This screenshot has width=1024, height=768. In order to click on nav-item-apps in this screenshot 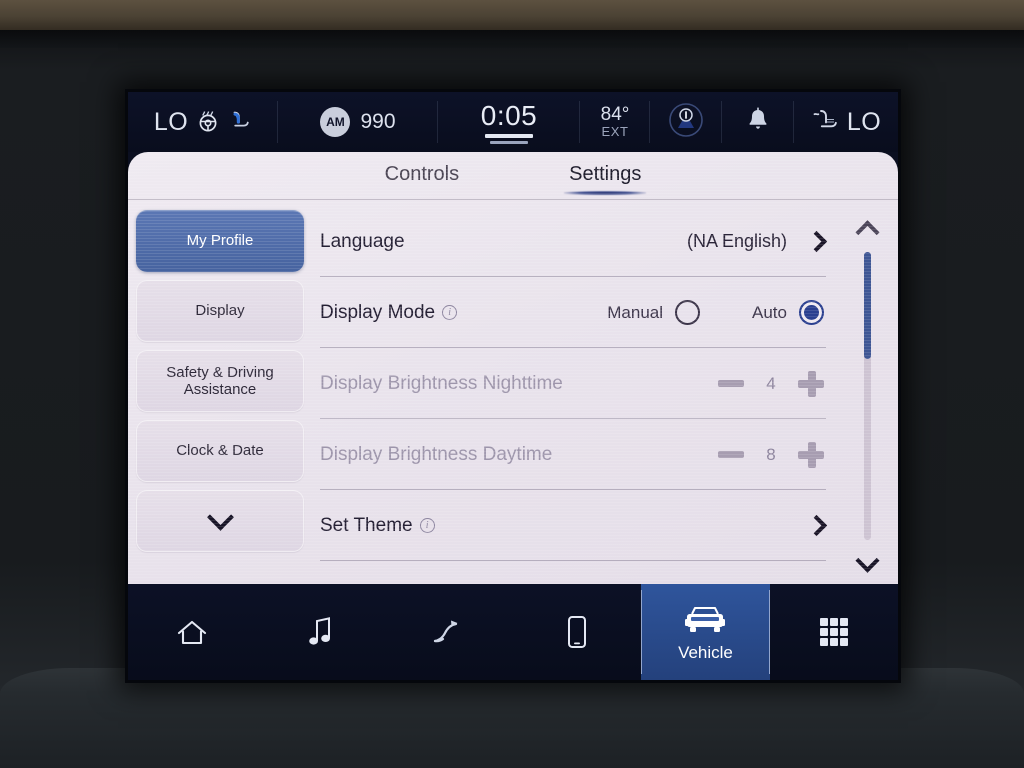, I will do `click(834, 632)`.